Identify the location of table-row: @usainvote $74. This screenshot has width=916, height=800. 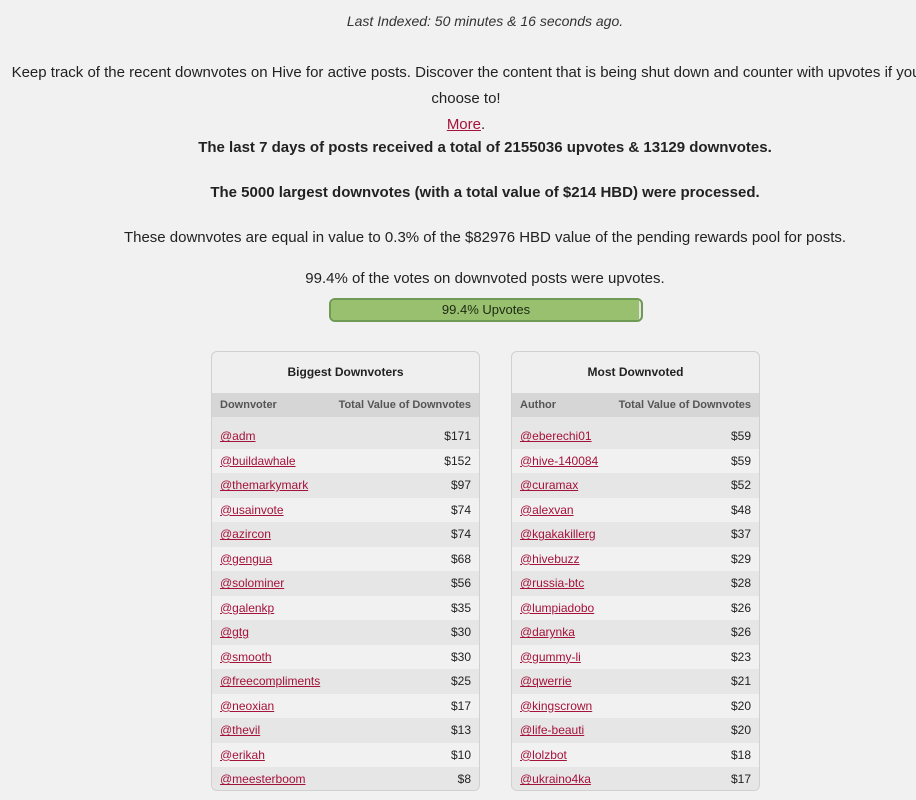
(345, 509).